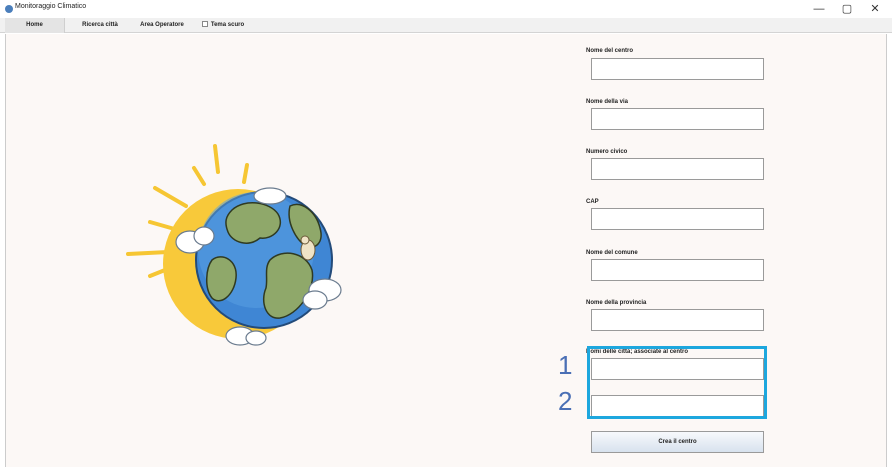  I want to click on nome-centro-input, so click(677, 69).